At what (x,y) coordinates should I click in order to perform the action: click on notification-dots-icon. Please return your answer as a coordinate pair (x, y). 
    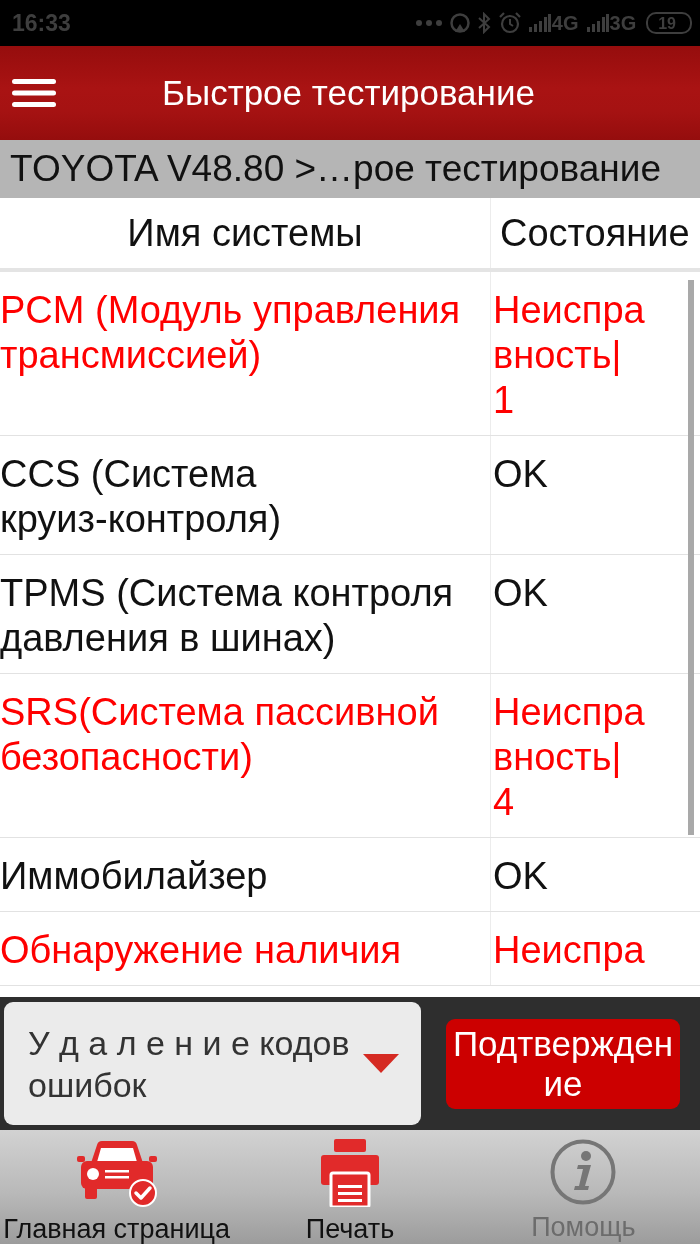
    Looking at the image, I should click on (428, 23).